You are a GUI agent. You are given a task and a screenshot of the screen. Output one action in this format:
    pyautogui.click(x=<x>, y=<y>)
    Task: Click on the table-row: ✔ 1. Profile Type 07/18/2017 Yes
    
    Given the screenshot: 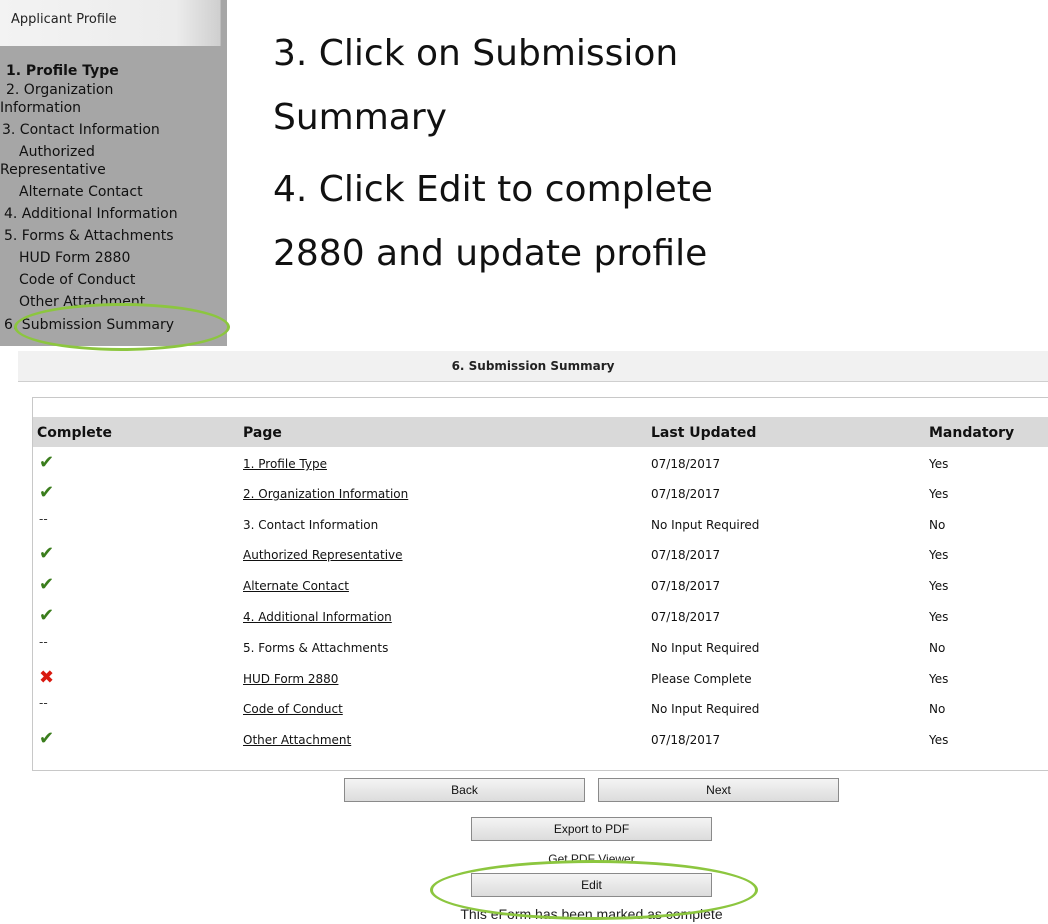 What is the action you would take?
    pyautogui.click(x=540, y=464)
    